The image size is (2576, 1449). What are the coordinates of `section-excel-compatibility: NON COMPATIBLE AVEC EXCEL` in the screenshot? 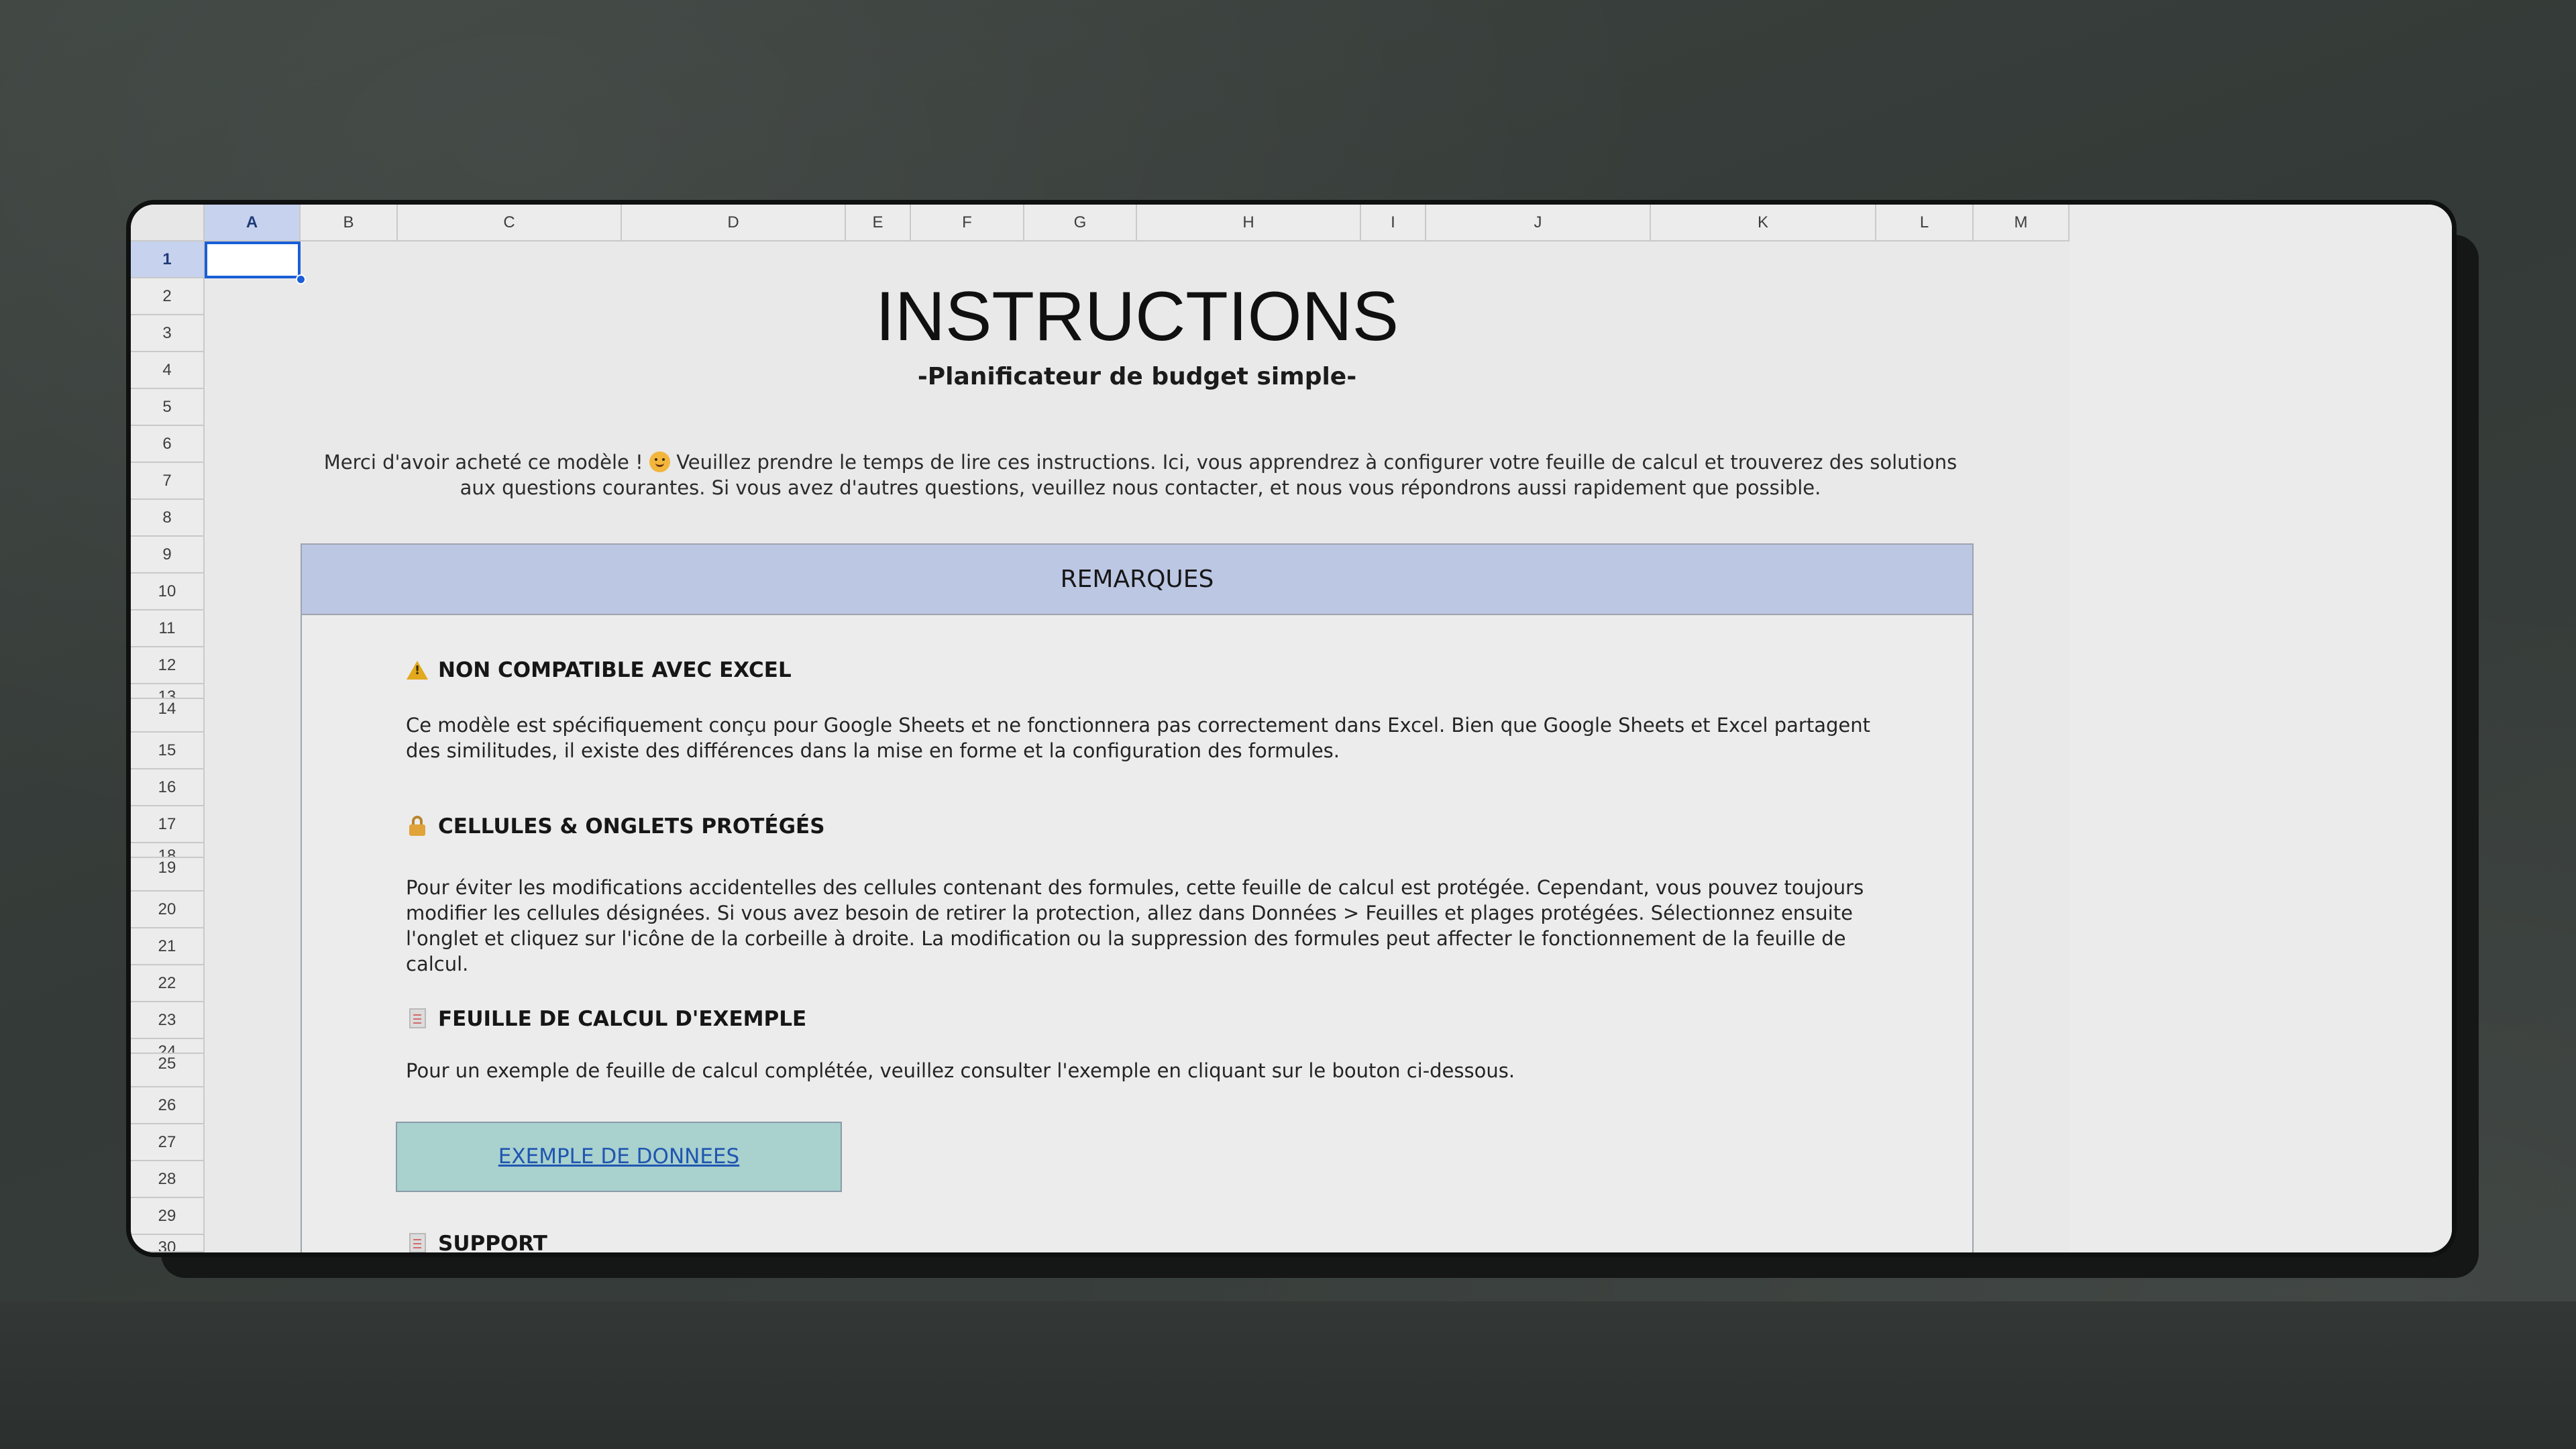 It's located at (599, 670).